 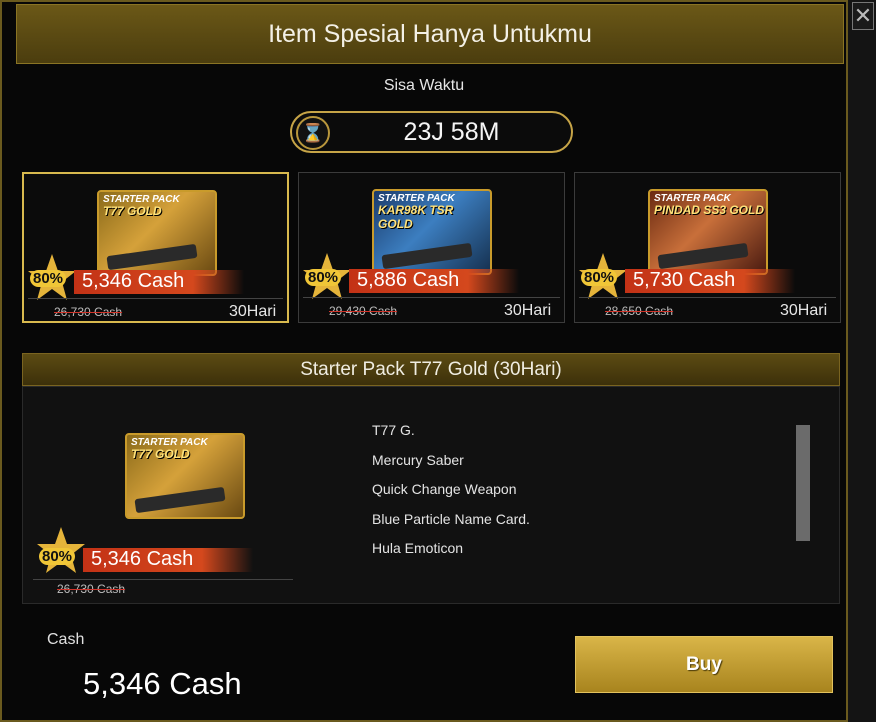 What do you see at coordinates (157, 233) in the screenshot?
I see `pack-image: STARTER PACK T77 GOLD` at bounding box center [157, 233].